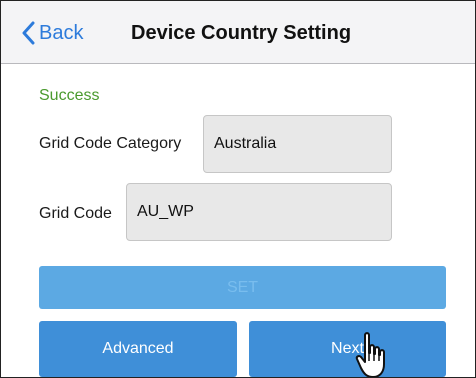 The height and width of the screenshot is (378, 476). What do you see at coordinates (297, 144) in the screenshot?
I see `grid-code-category-field: Australia` at bounding box center [297, 144].